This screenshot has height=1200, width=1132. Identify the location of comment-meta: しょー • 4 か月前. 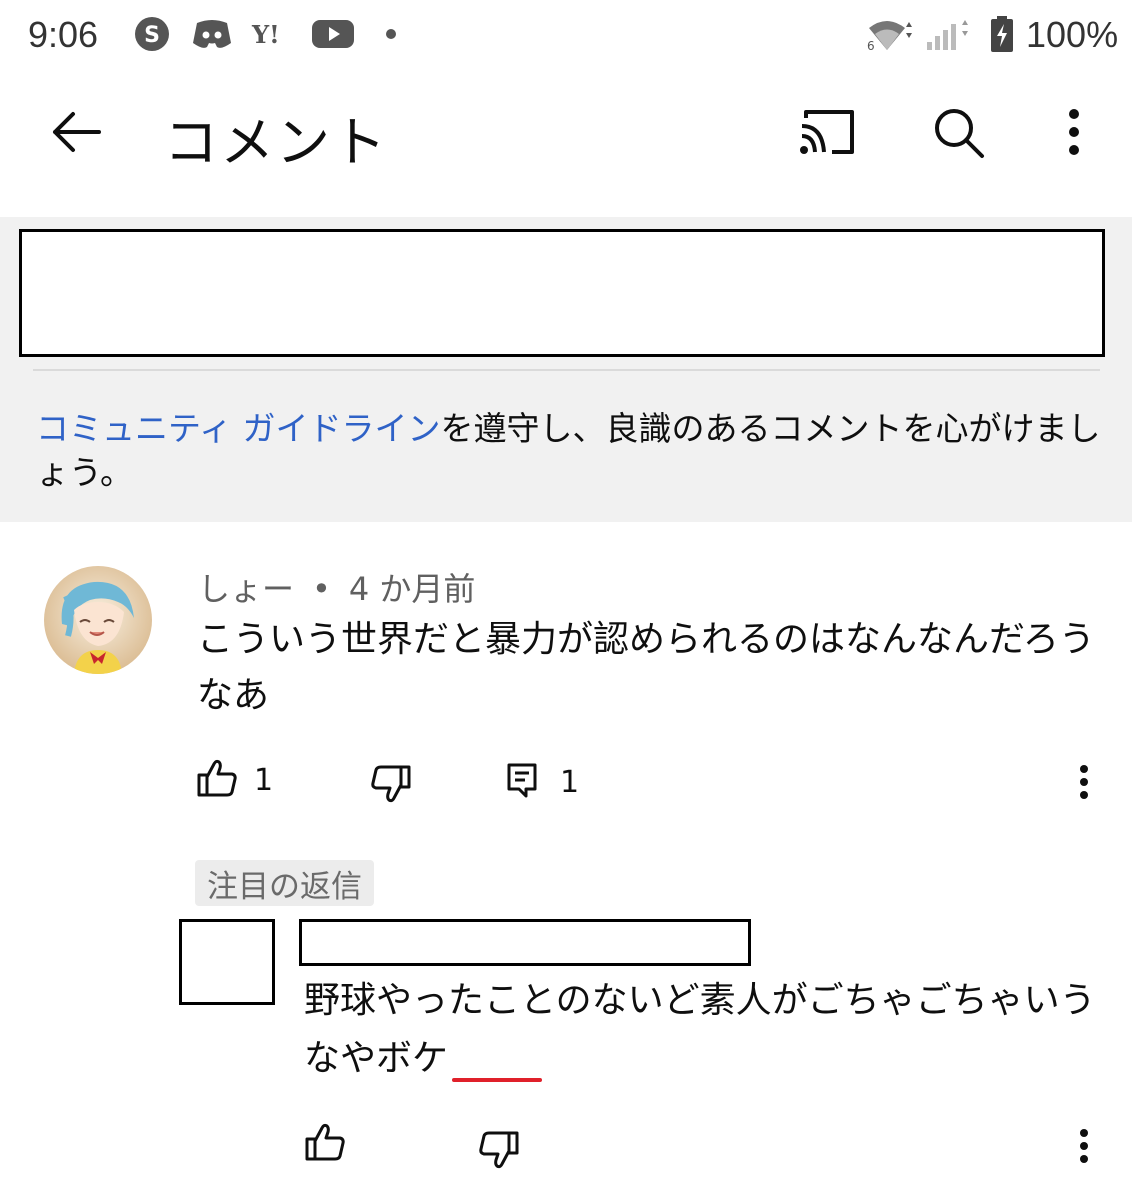
(336, 587).